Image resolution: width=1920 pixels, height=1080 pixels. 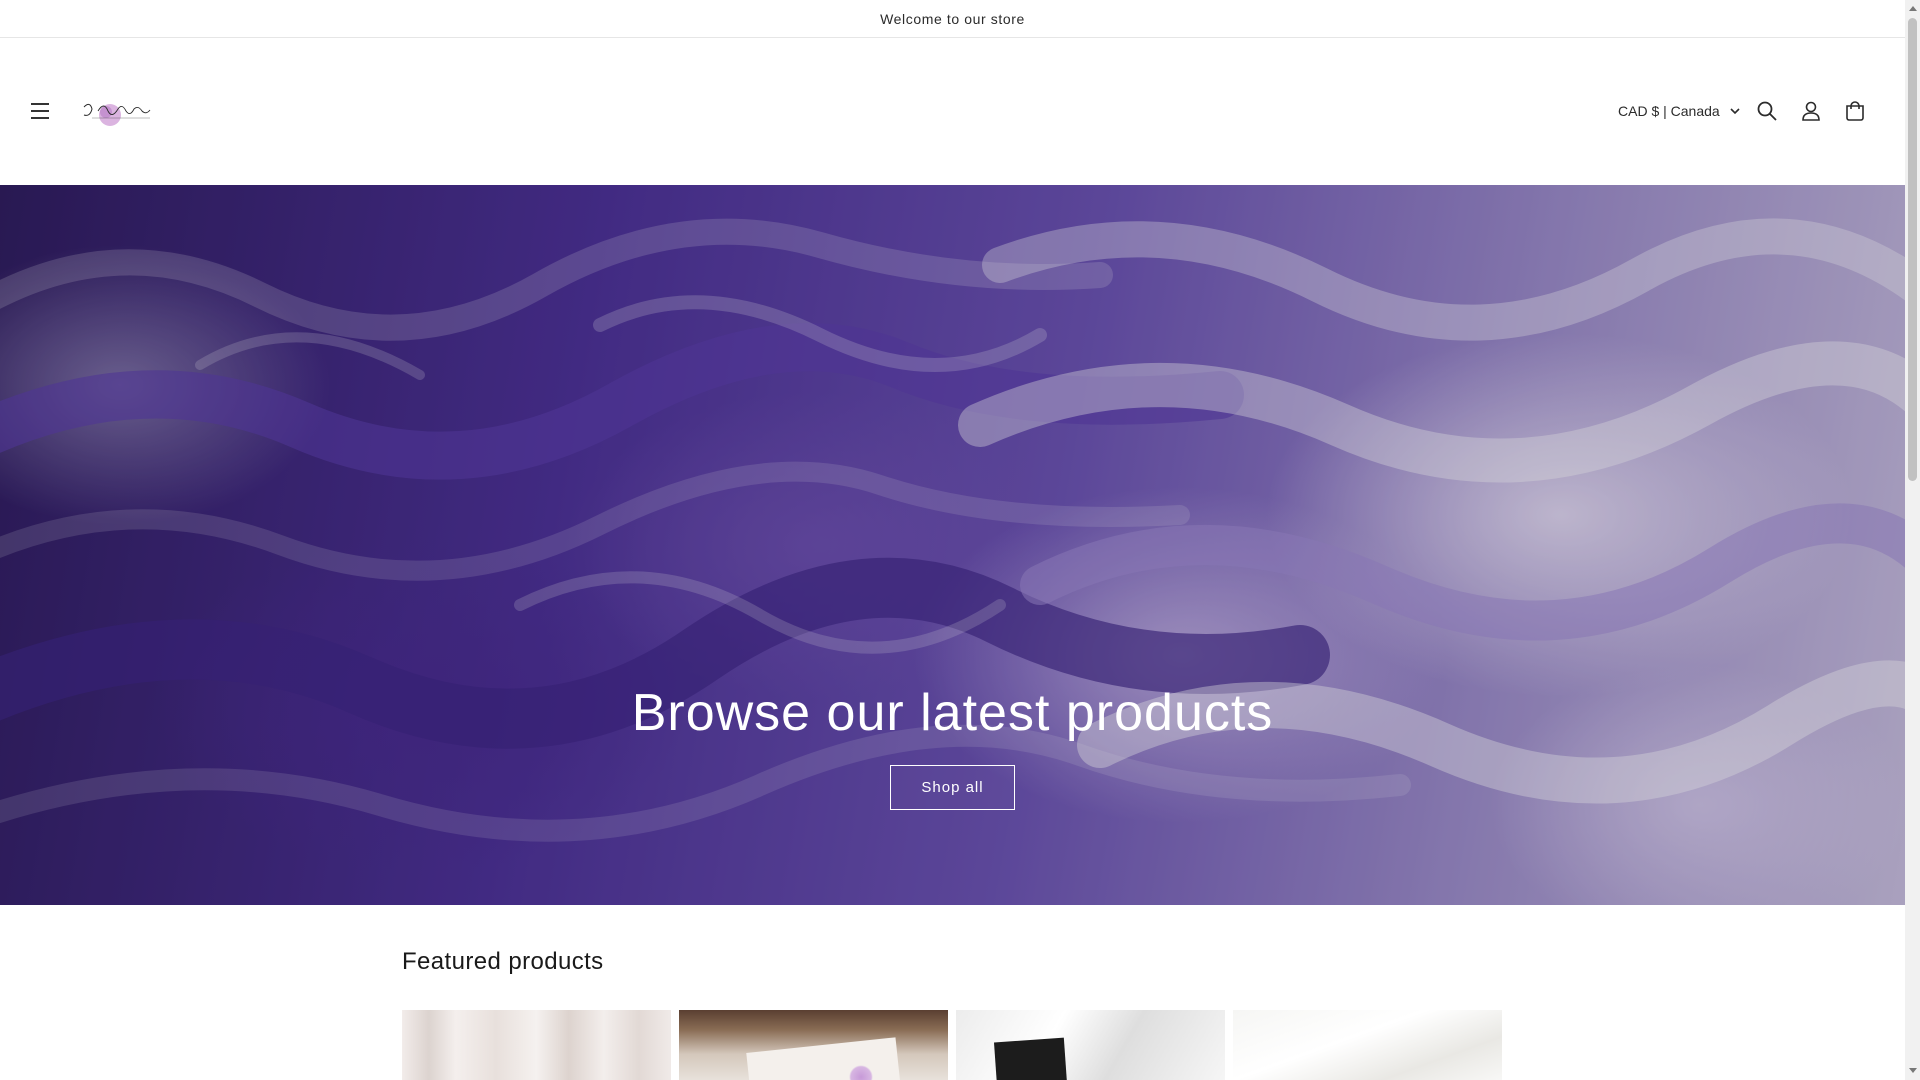 I want to click on site-header: CAD $ | Canada, so click(x=952, y=112).